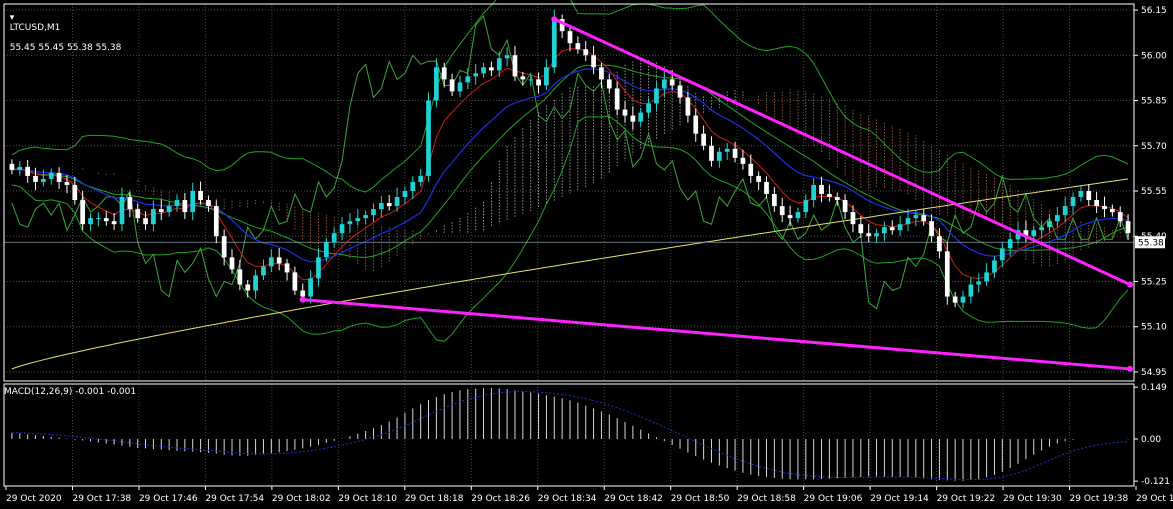 This screenshot has height=509, width=1173. I want to click on time-tick-label: 29 Oct 19:06, so click(833, 499).